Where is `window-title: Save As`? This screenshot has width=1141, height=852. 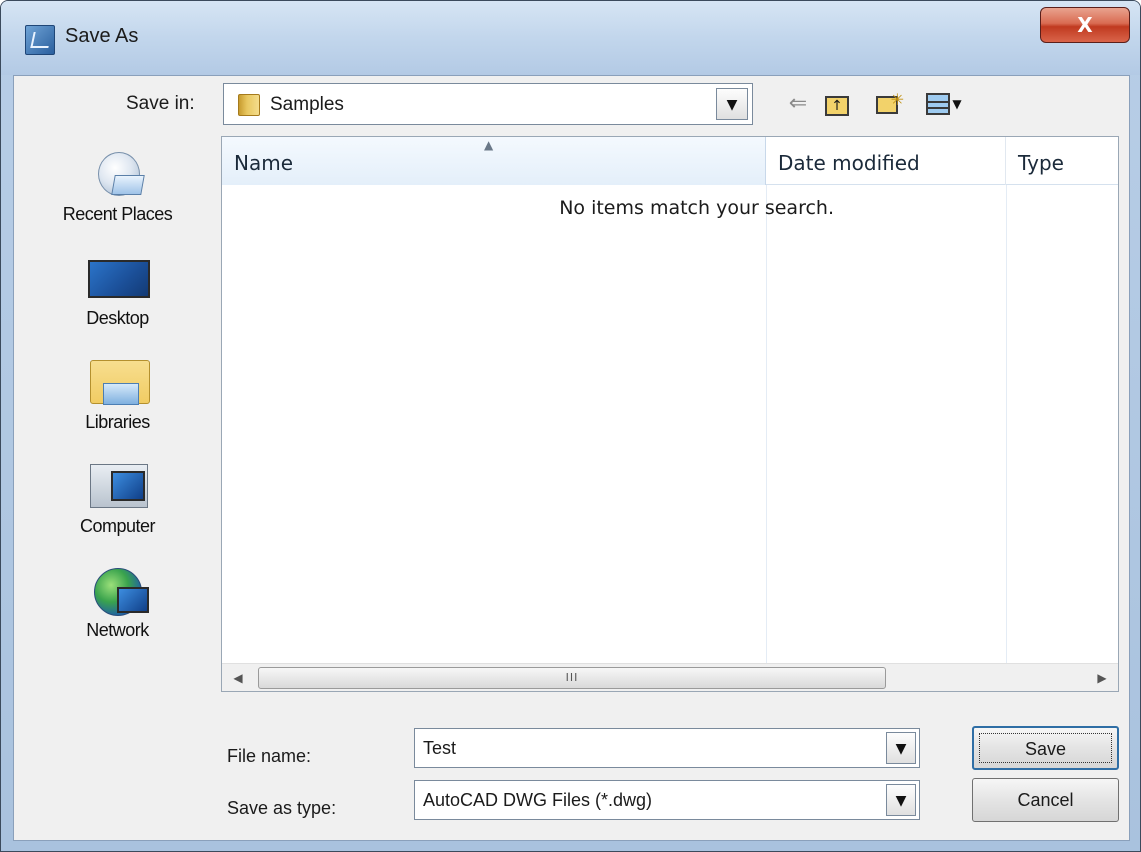 window-title: Save As is located at coordinates (102, 36).